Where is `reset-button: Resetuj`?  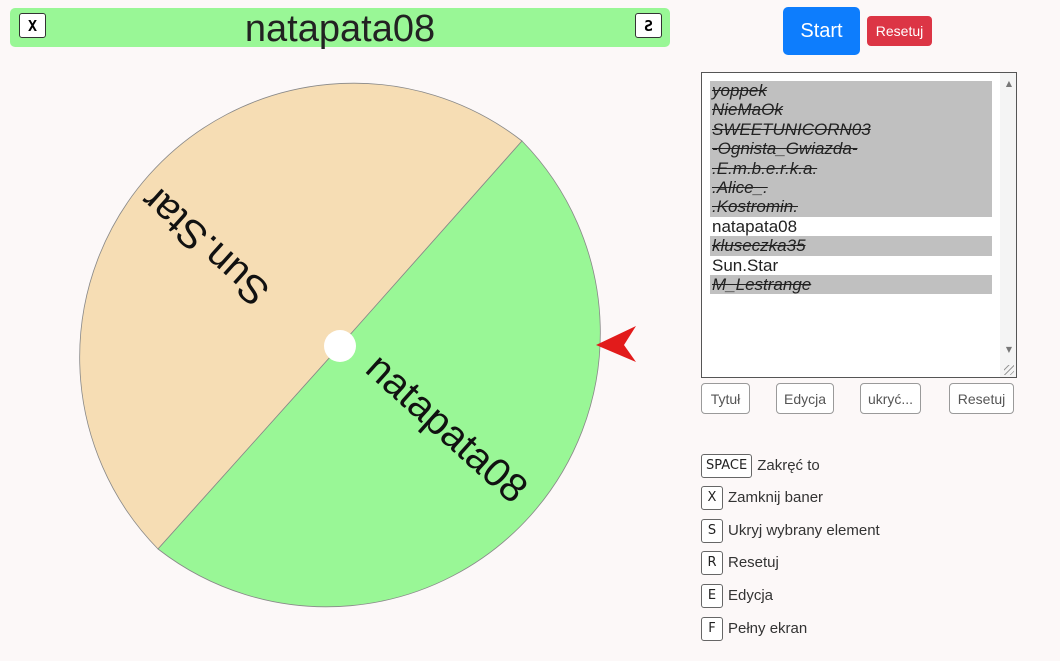
reset-button: Resetuj is located at coordinates (899, 31).